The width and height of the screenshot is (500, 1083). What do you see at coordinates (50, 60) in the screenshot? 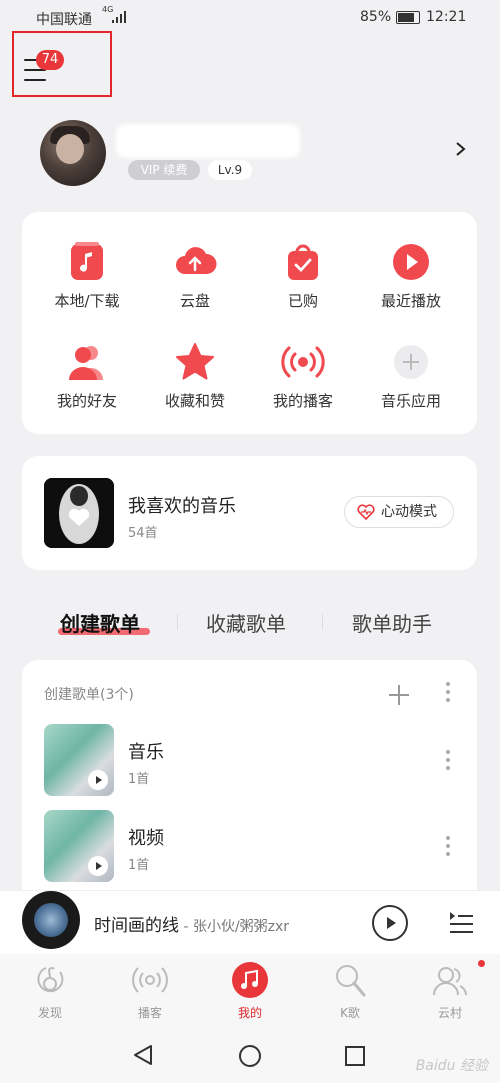
I see `notification-badge: 74` at bounding box center [50, 60].